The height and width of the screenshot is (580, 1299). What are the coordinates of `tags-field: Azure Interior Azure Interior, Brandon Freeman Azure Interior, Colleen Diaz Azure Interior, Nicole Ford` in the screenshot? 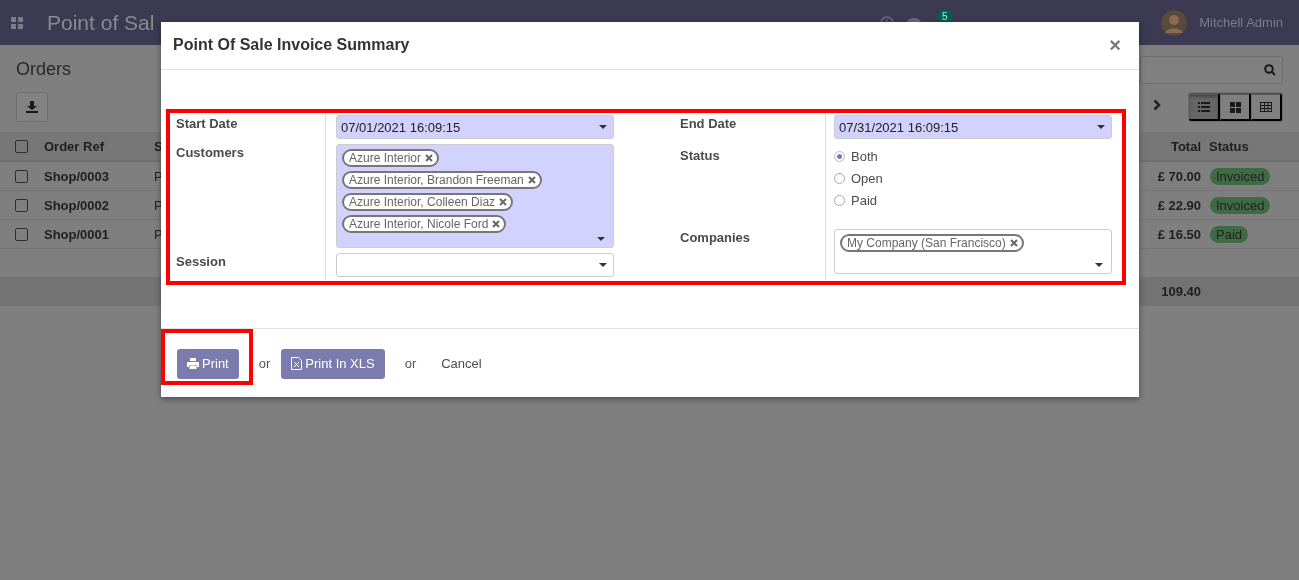 It's located at (475, 196).